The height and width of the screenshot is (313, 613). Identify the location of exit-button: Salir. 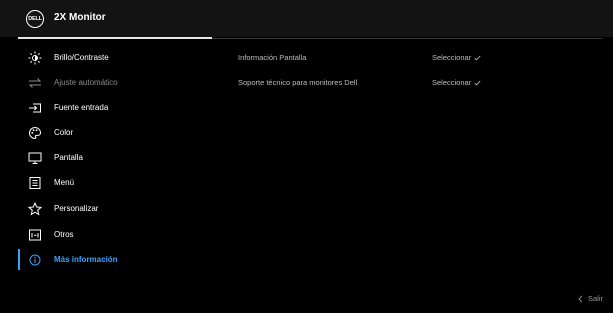
(590, 298).